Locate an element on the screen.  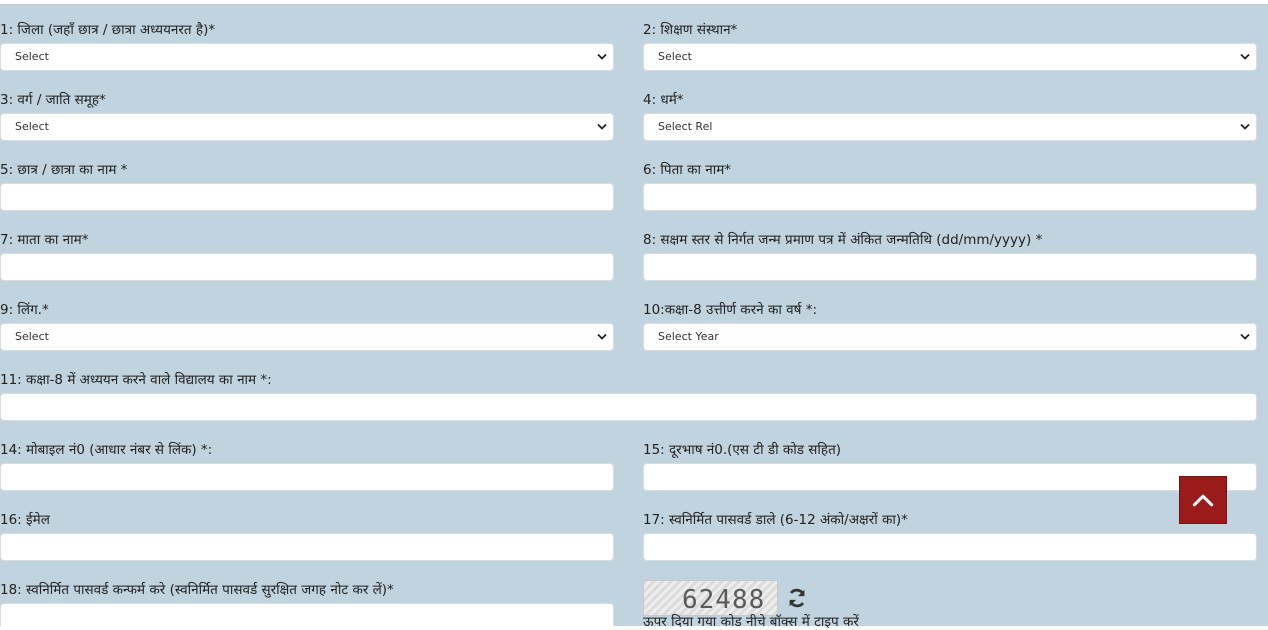
gender-label: 9: लिंग.* is located at coordinates (24, 310).